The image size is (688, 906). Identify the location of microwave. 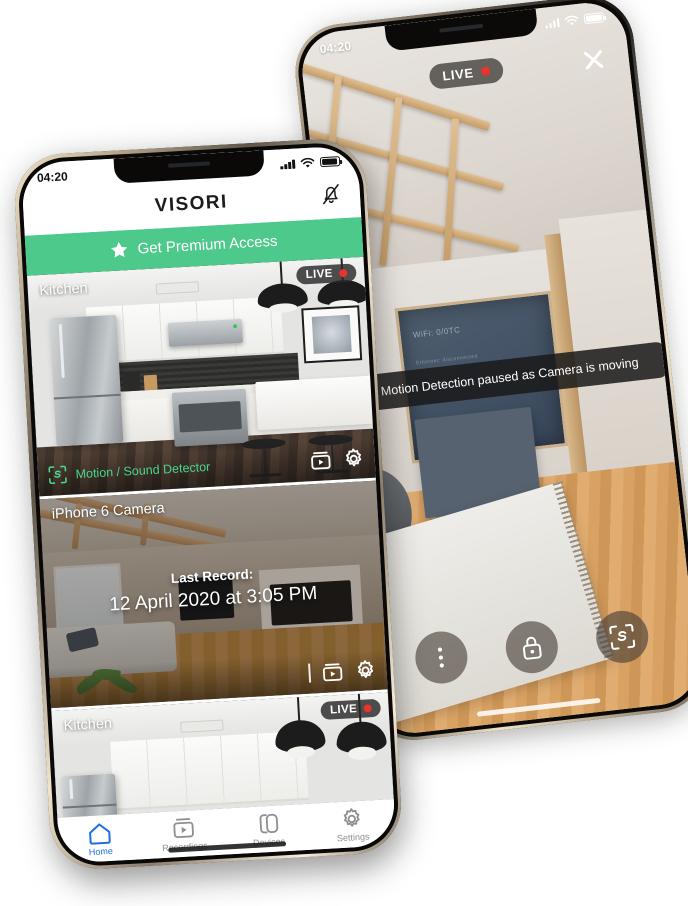
(205, 332).